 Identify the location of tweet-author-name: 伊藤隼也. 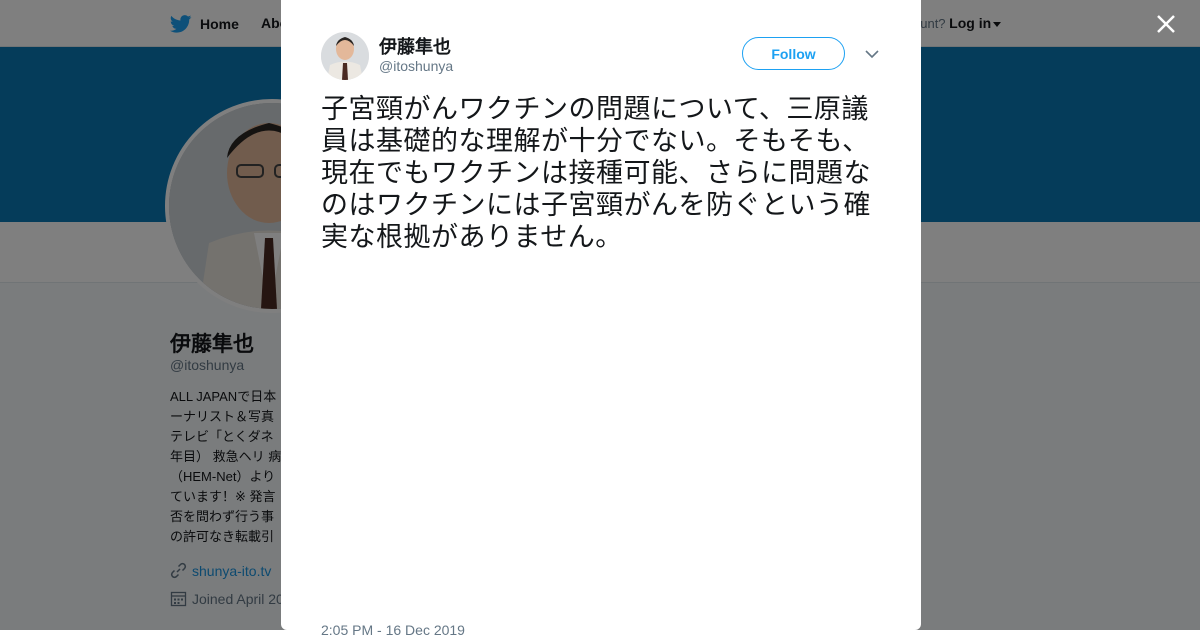
(415, 46).